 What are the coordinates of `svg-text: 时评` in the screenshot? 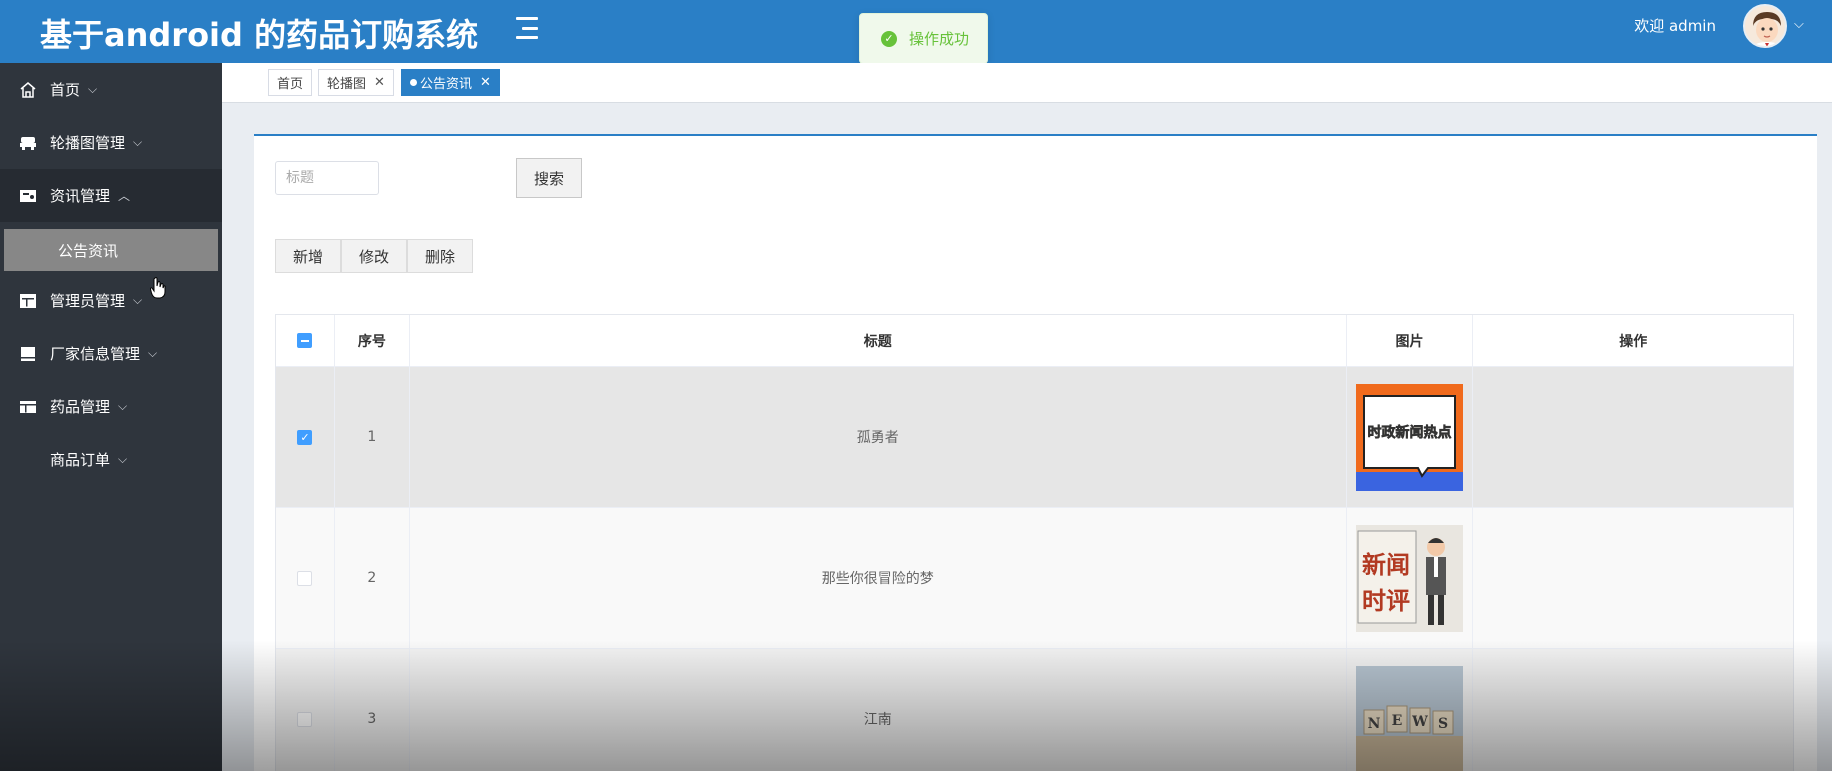 It's located at (1386, 601).